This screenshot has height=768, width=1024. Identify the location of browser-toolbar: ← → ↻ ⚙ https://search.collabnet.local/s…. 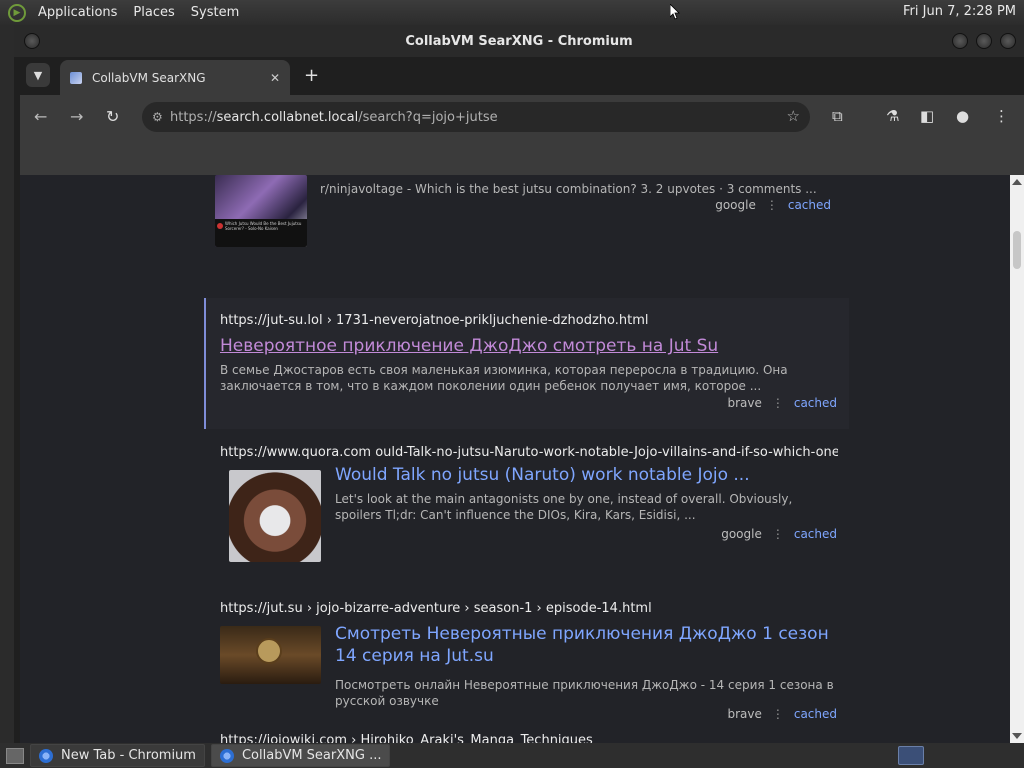
(522, 117).